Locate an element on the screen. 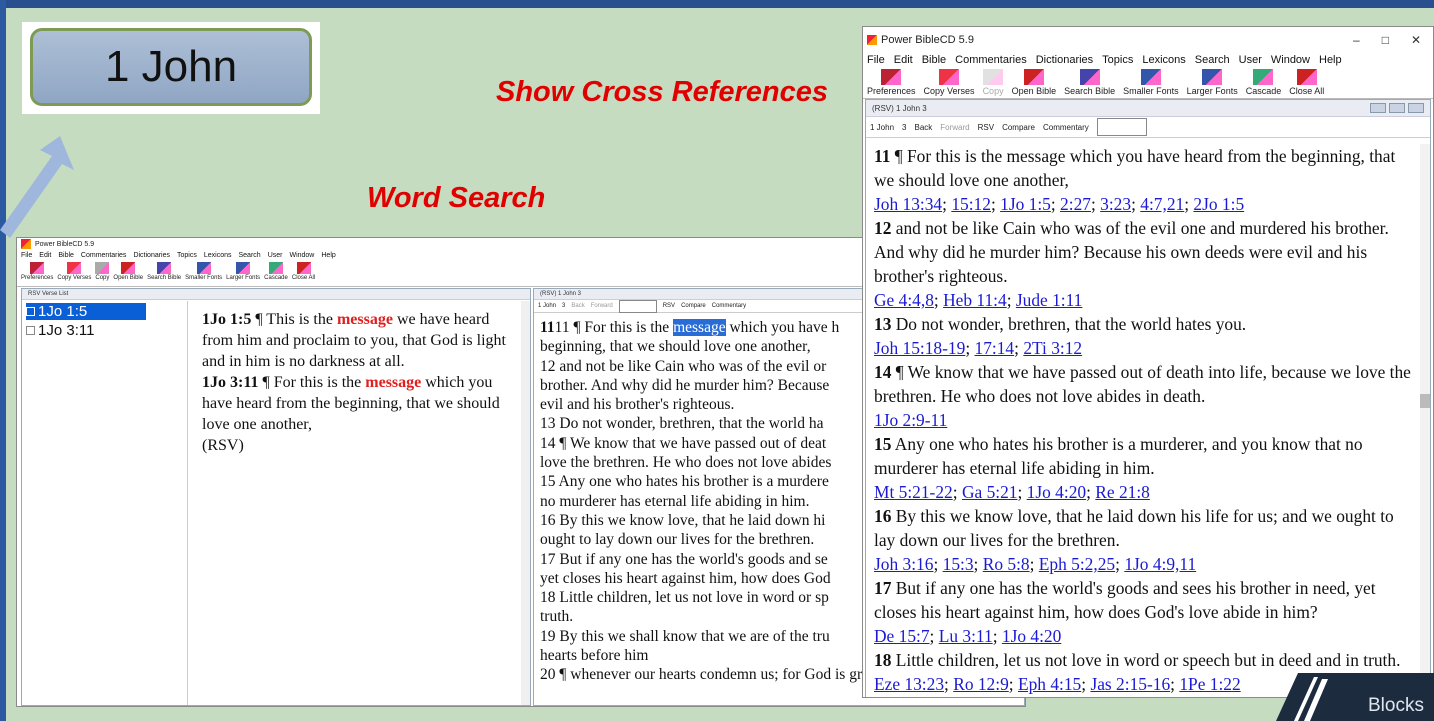 The height and width of the screenshot is (721, 1434). cross-reference-link: 1Pe 1:22 is located at coordinates (1209, 684).